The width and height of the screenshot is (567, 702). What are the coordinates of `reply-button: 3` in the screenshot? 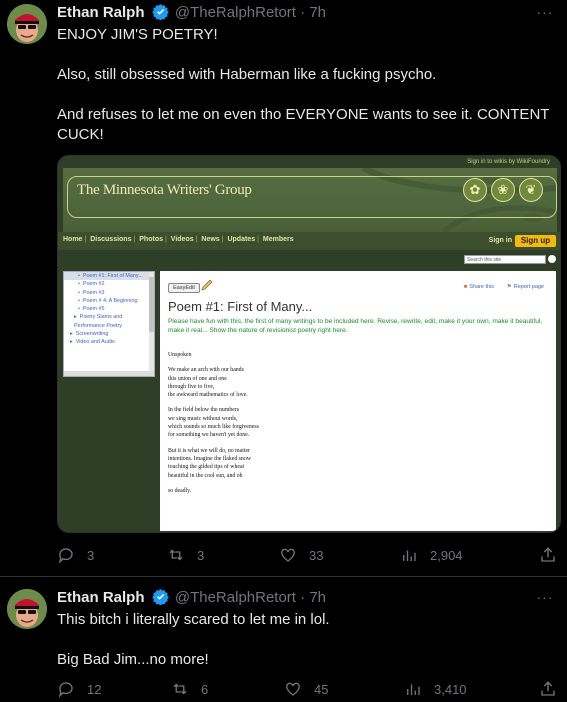 It's located at (75, 555).